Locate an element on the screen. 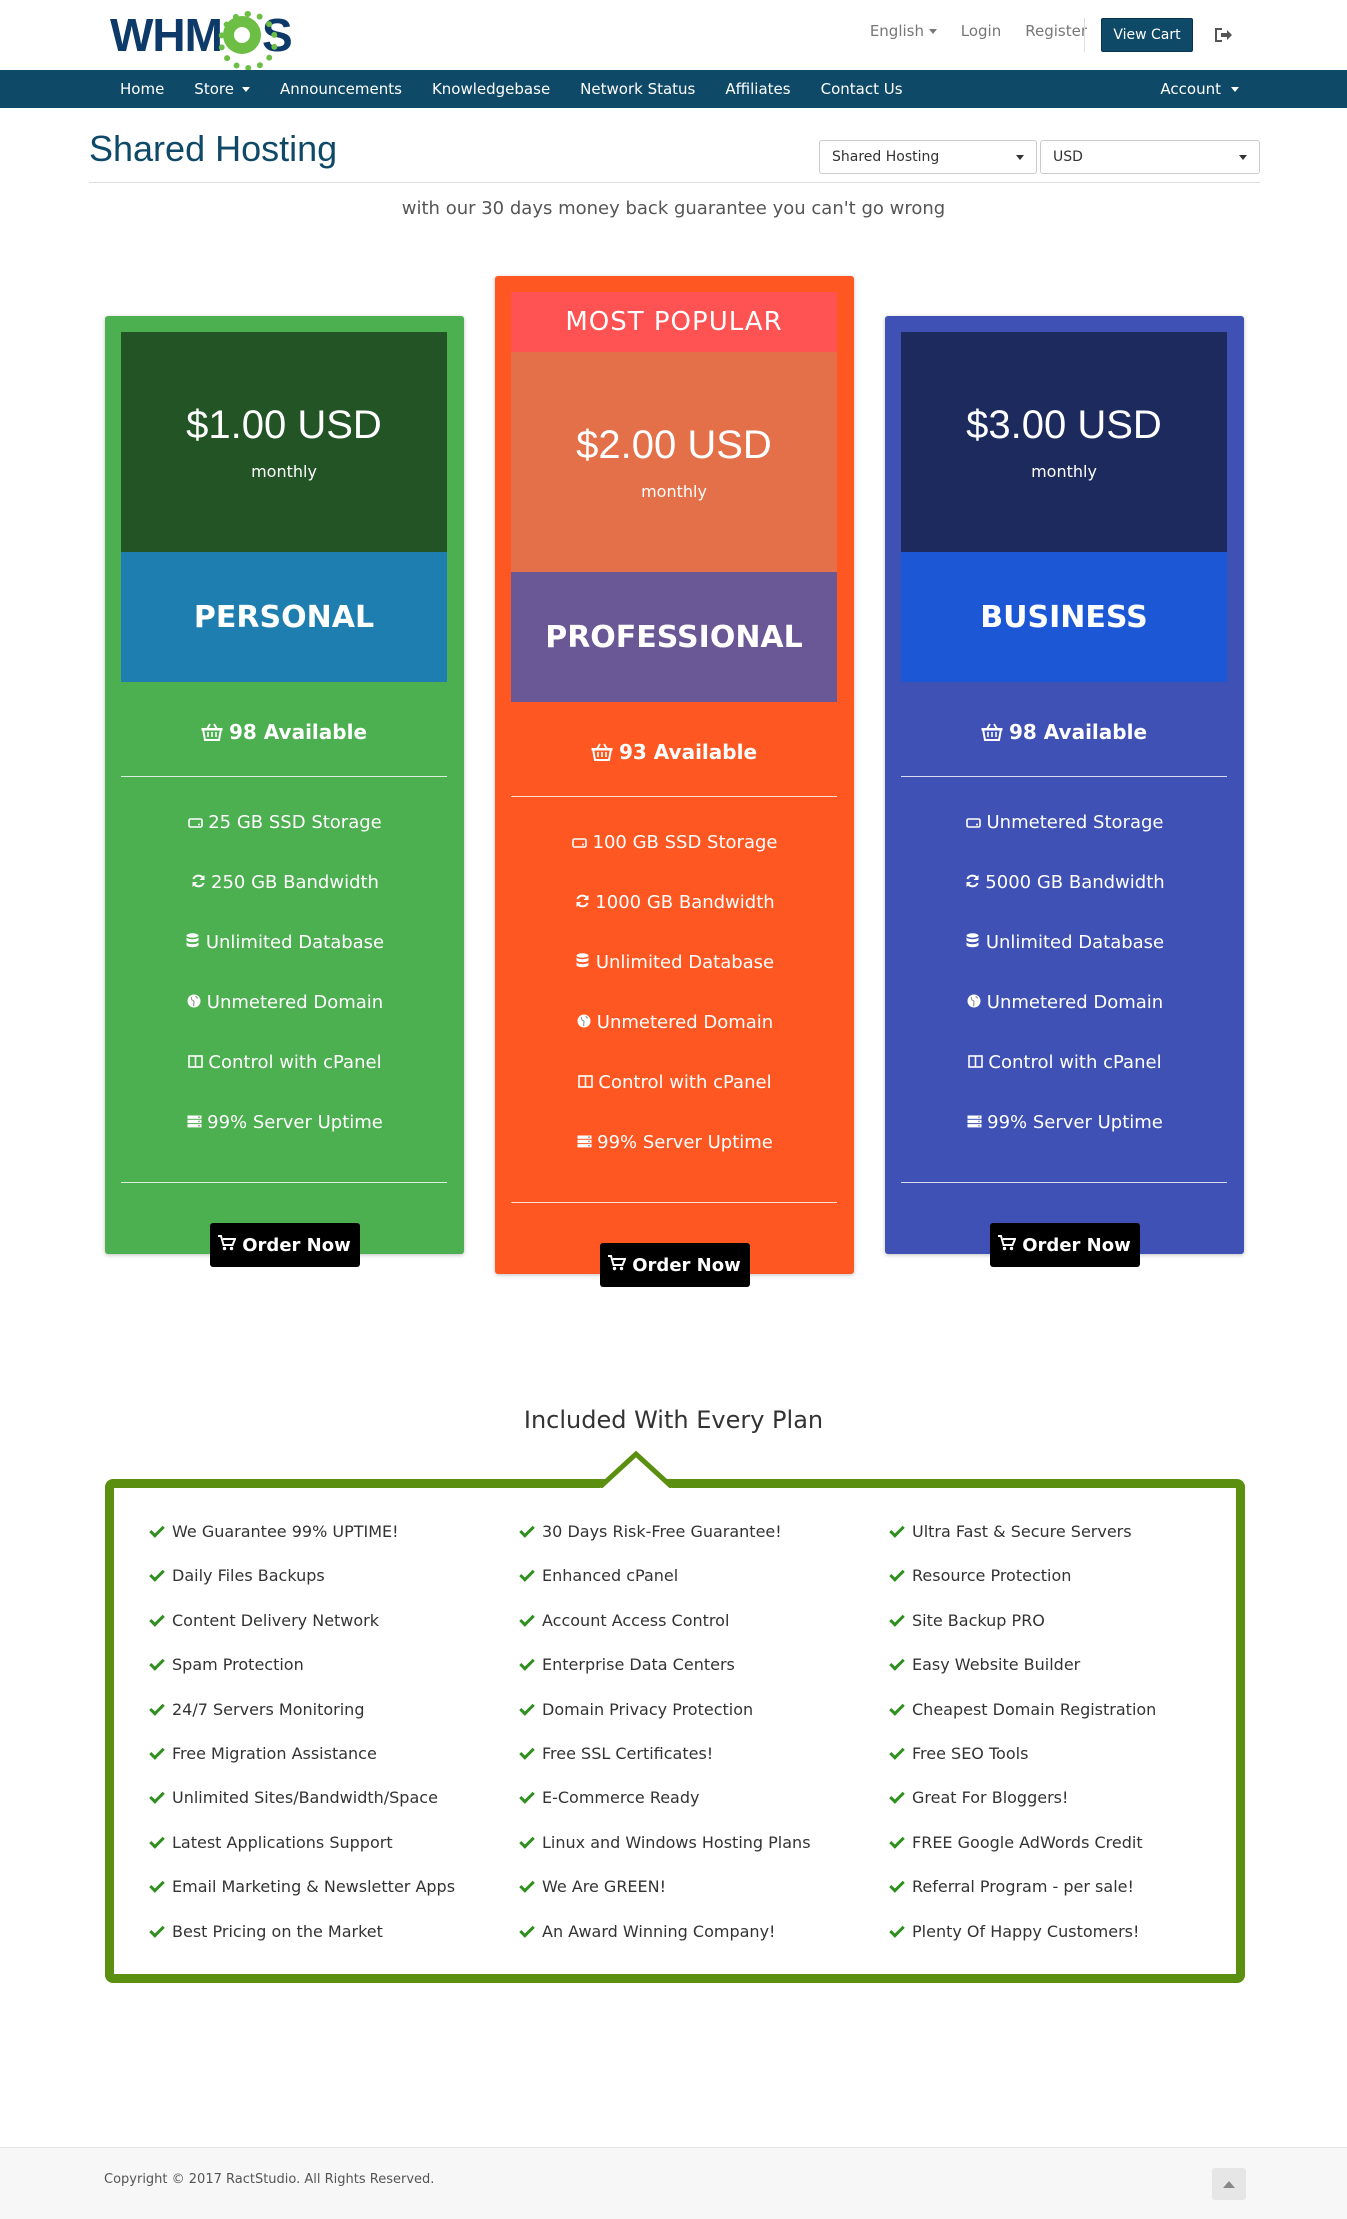 This screenshot has width=1347, height=2219. price-box: $1.00 USD monthly is located at coordinates (284, 442).